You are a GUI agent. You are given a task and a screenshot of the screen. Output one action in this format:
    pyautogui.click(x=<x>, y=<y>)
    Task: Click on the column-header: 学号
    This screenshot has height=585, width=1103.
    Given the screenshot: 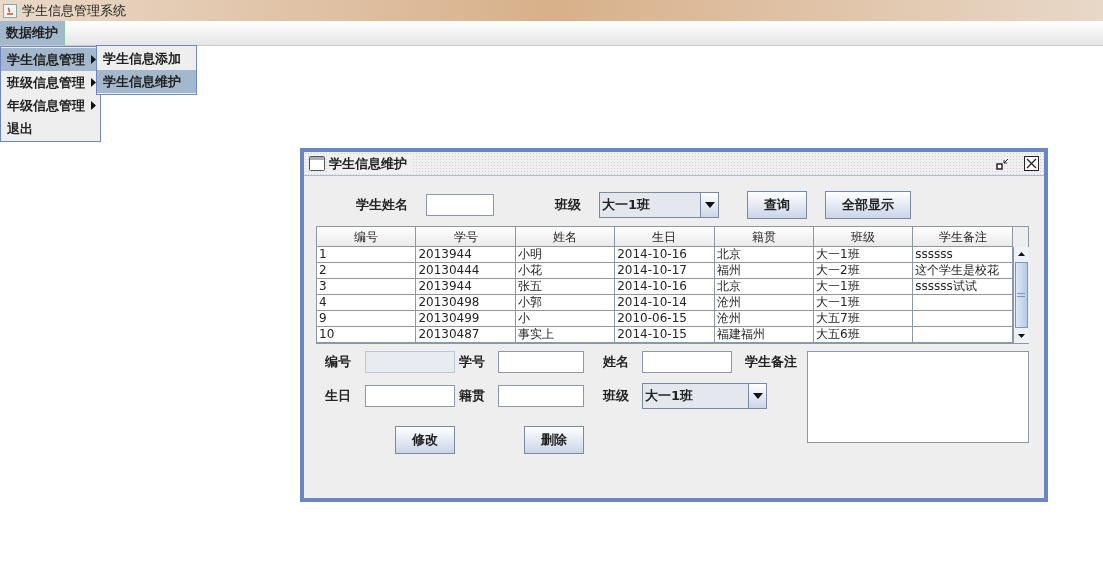 What is the action you would take?
    pyautogui.click(x=466, y=237)
    